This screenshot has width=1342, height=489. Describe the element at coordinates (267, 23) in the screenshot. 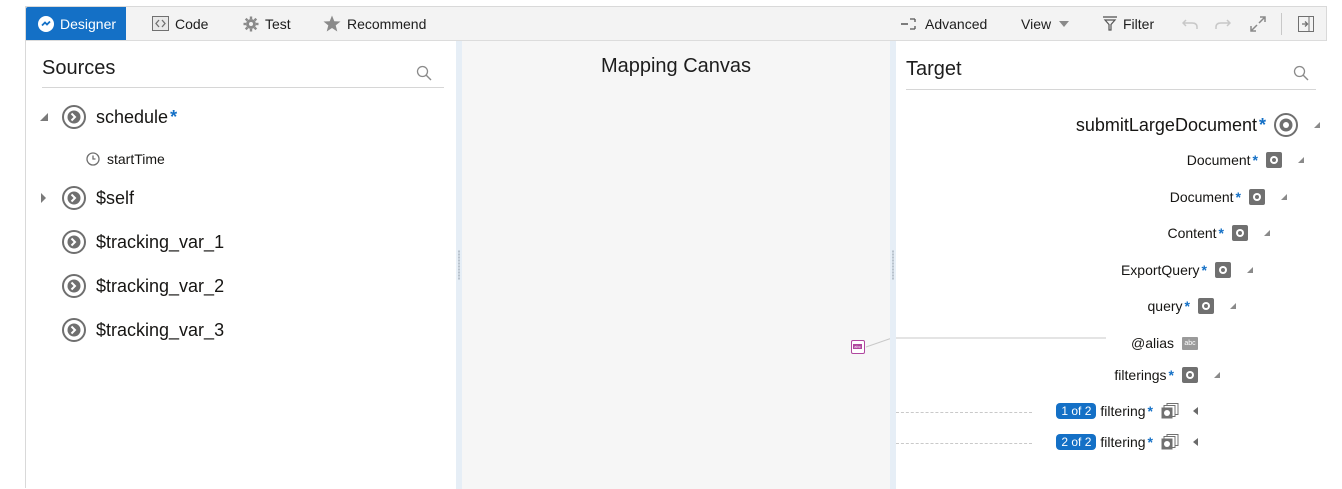

I see `test-tab: Test` at that location.